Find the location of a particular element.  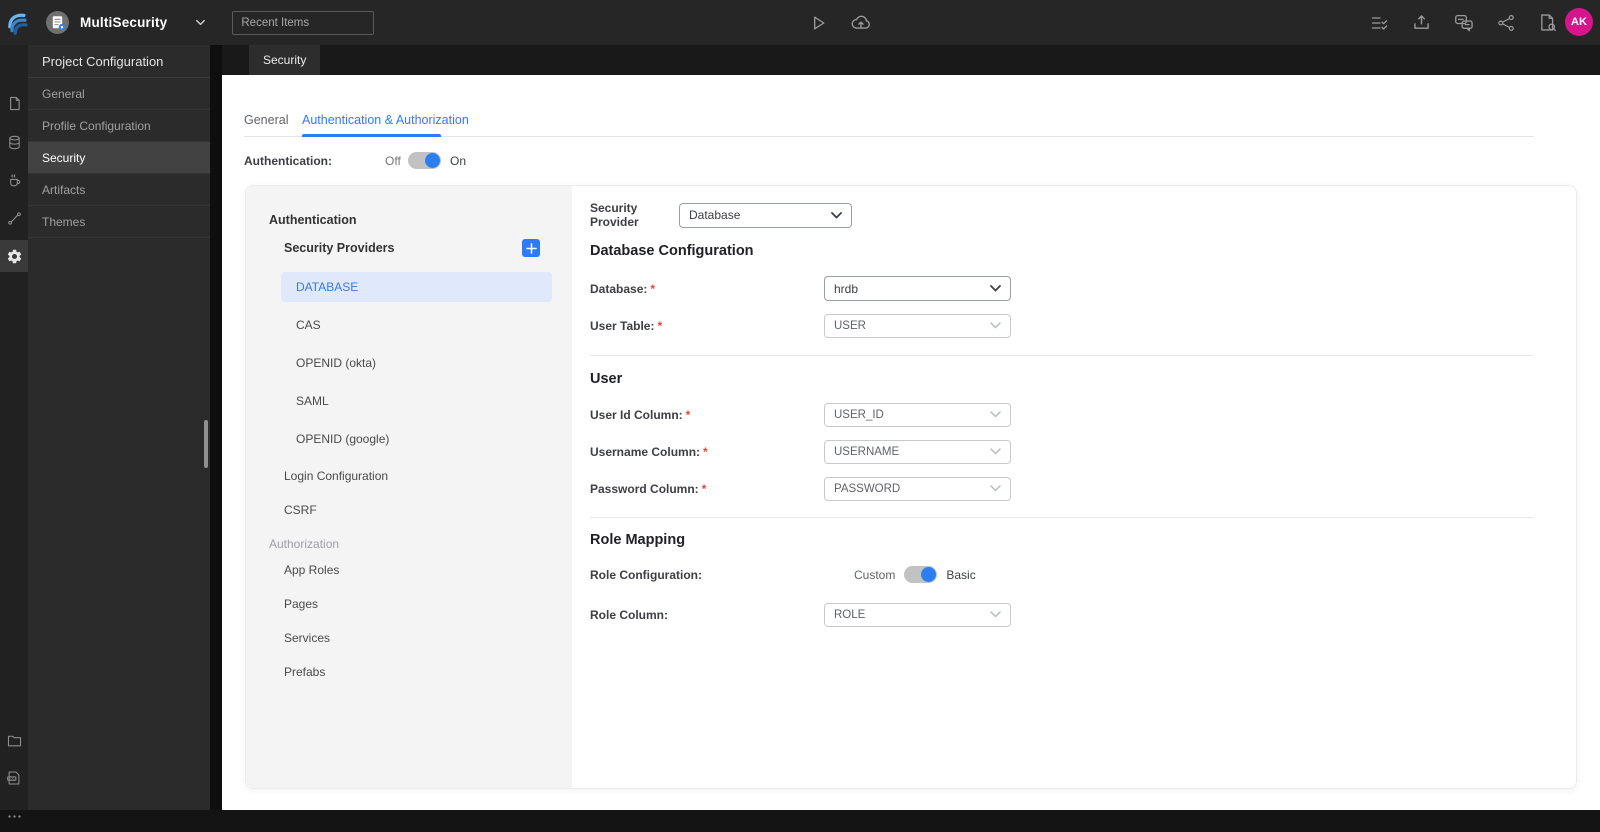

deploy-cloud-upload-icon is located at coordinates (861, 23).